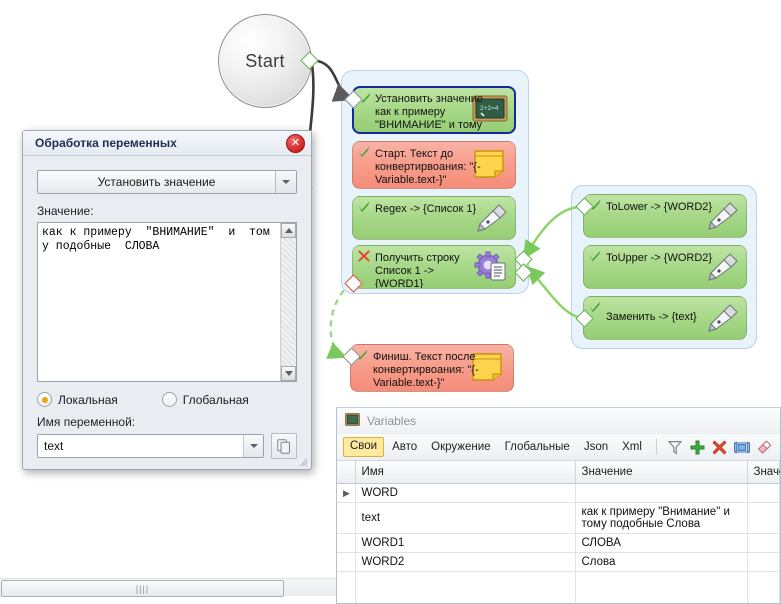  Describe the element at coordinates (465, 543) in the screenshot. I see `cell-name: WORD1` at that location.